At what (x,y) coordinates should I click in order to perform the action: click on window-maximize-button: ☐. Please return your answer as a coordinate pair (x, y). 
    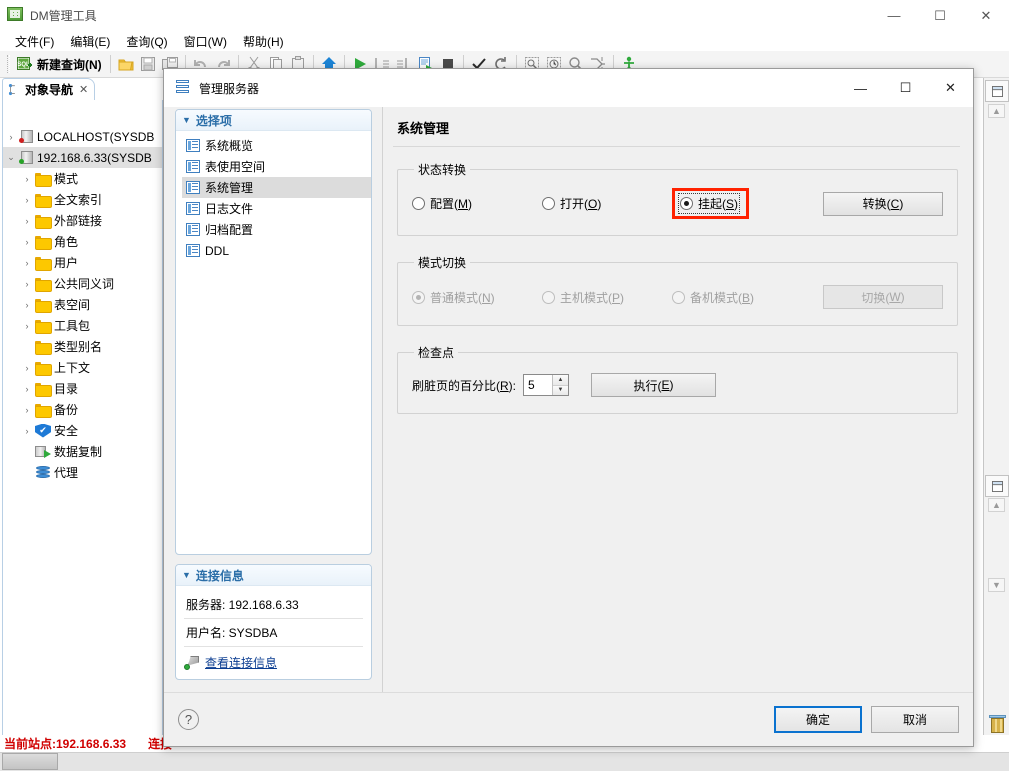
    Looking at the image, I should click on (940, 15).